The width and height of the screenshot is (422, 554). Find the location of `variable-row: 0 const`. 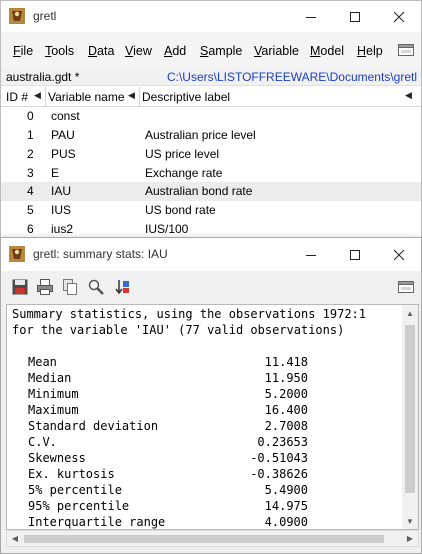

variable-row: 0 const is located at coordinates (211, 116).